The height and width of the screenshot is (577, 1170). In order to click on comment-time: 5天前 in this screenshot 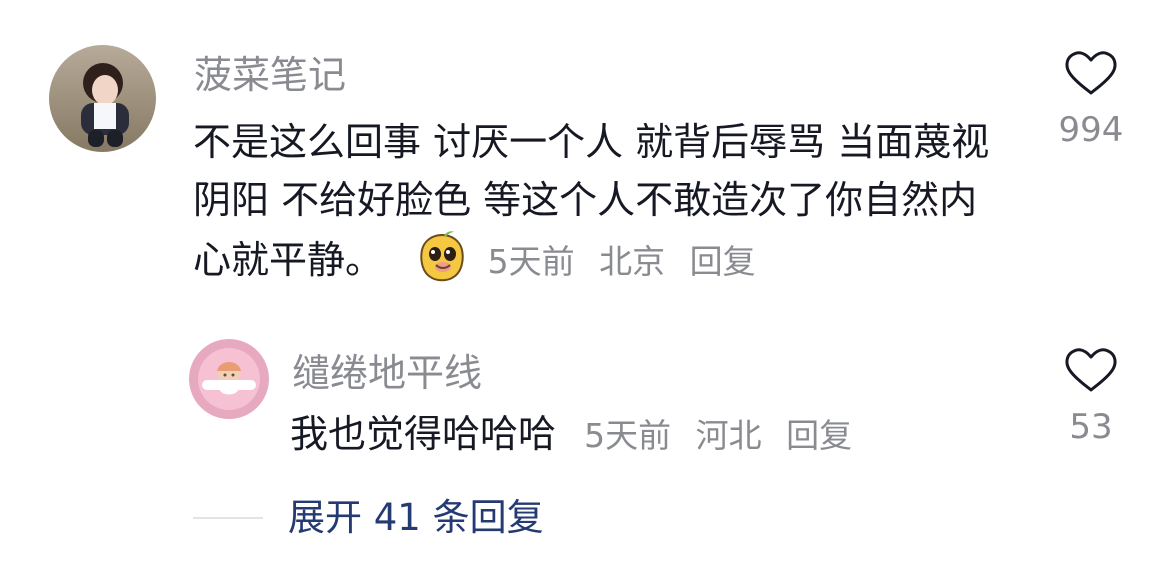, I will do `click(531, 261)`.